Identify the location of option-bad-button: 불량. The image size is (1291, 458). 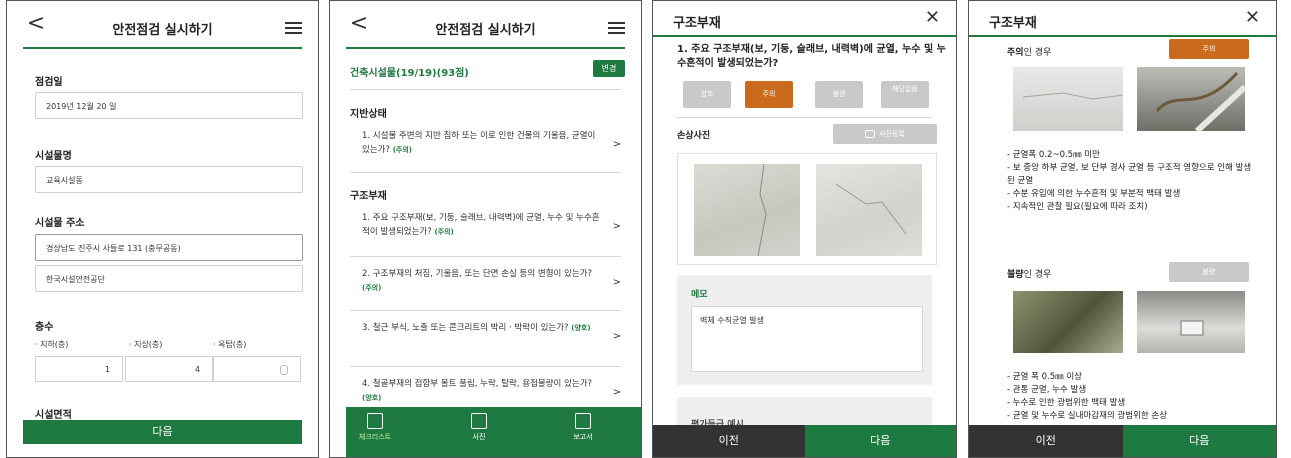
(839, 94).